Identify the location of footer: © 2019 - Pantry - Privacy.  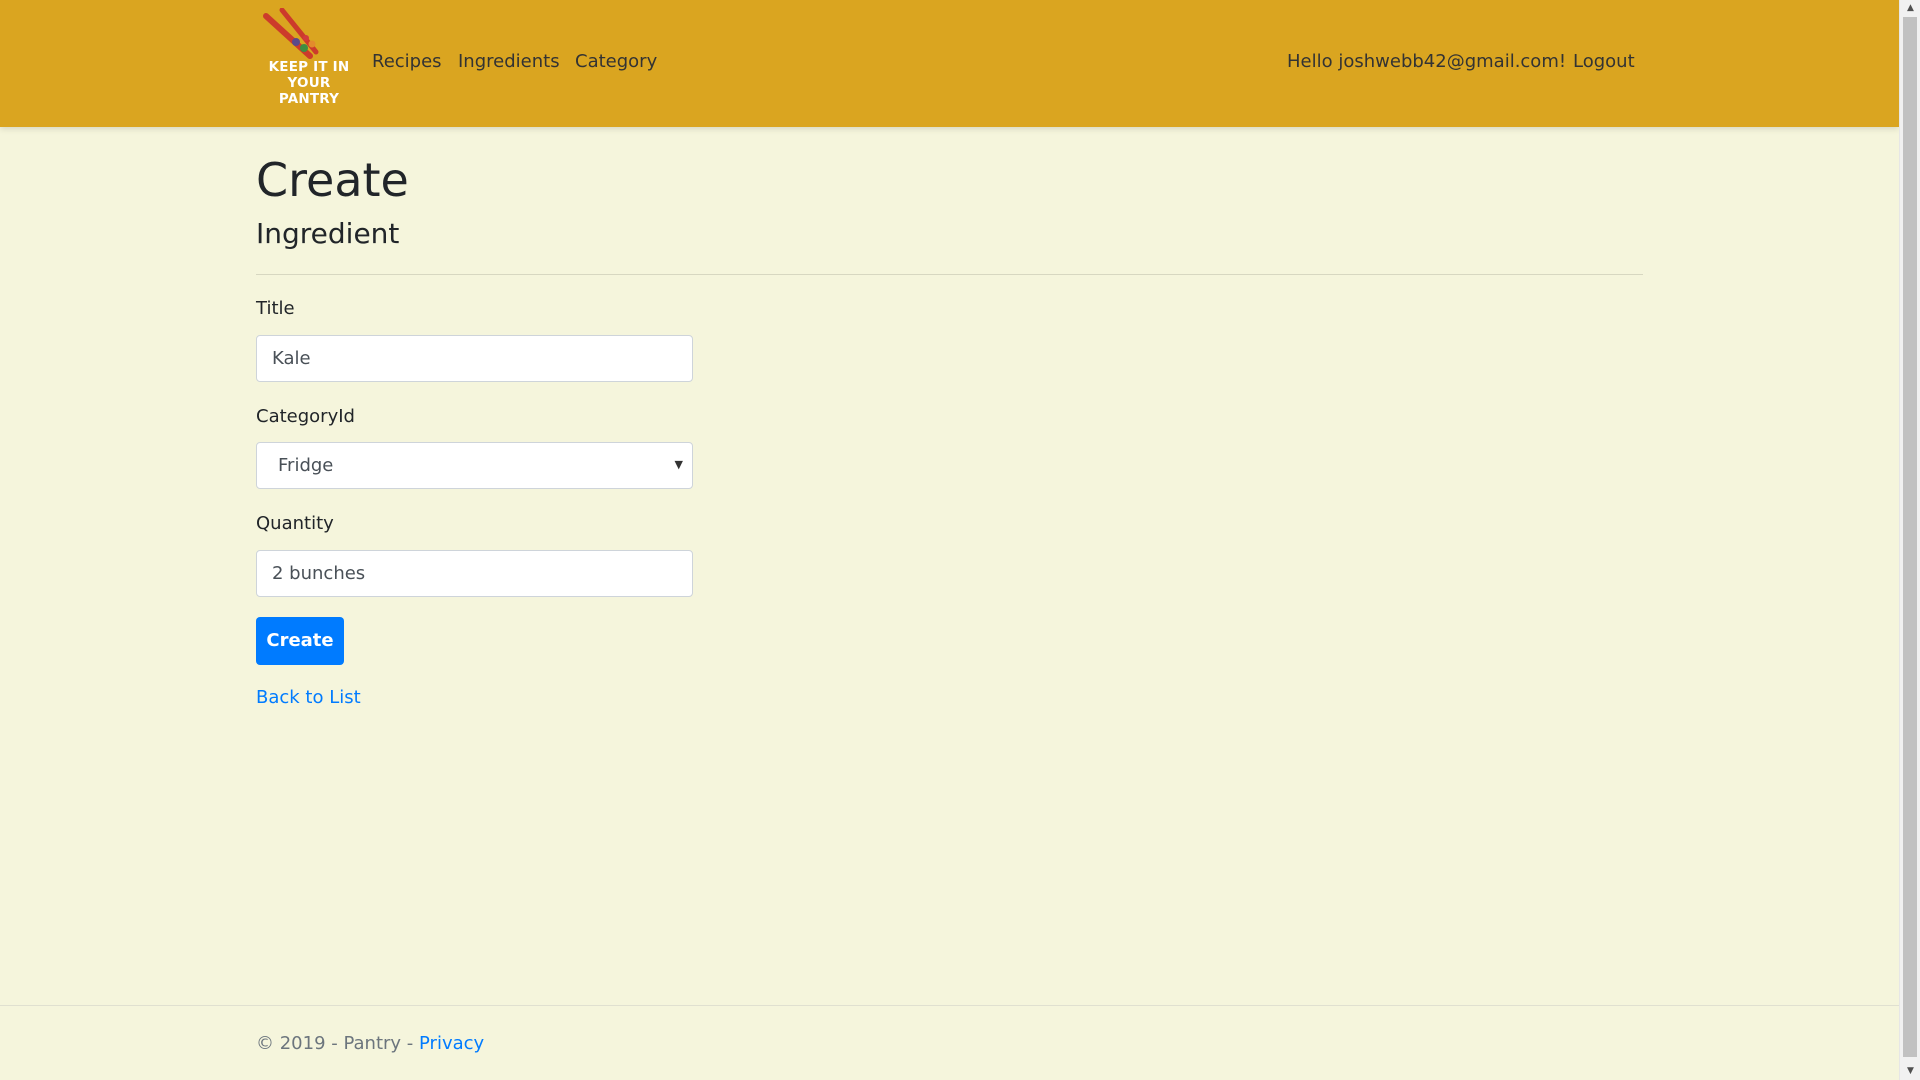
(949, 1042).